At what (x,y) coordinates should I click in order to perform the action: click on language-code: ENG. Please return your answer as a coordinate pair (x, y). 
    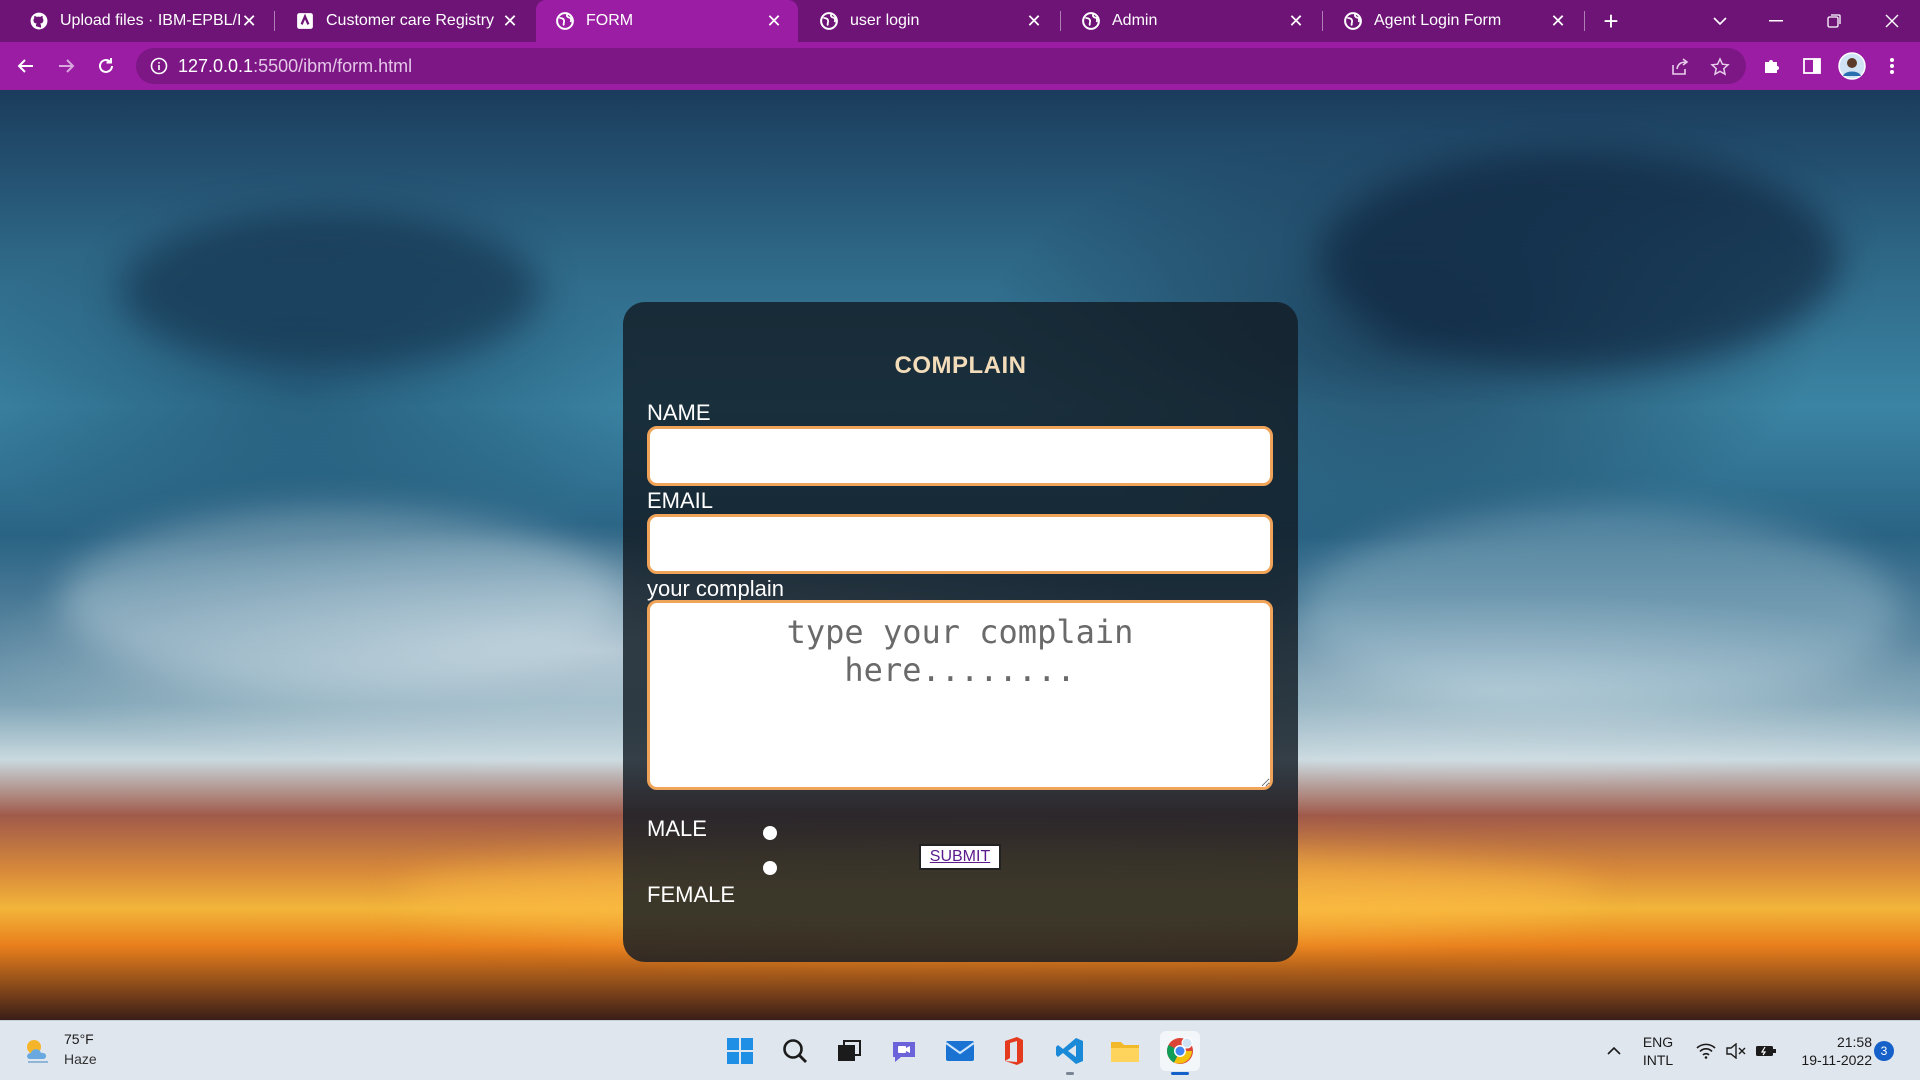
    Looking at the image, I should click on (1658, 1042).